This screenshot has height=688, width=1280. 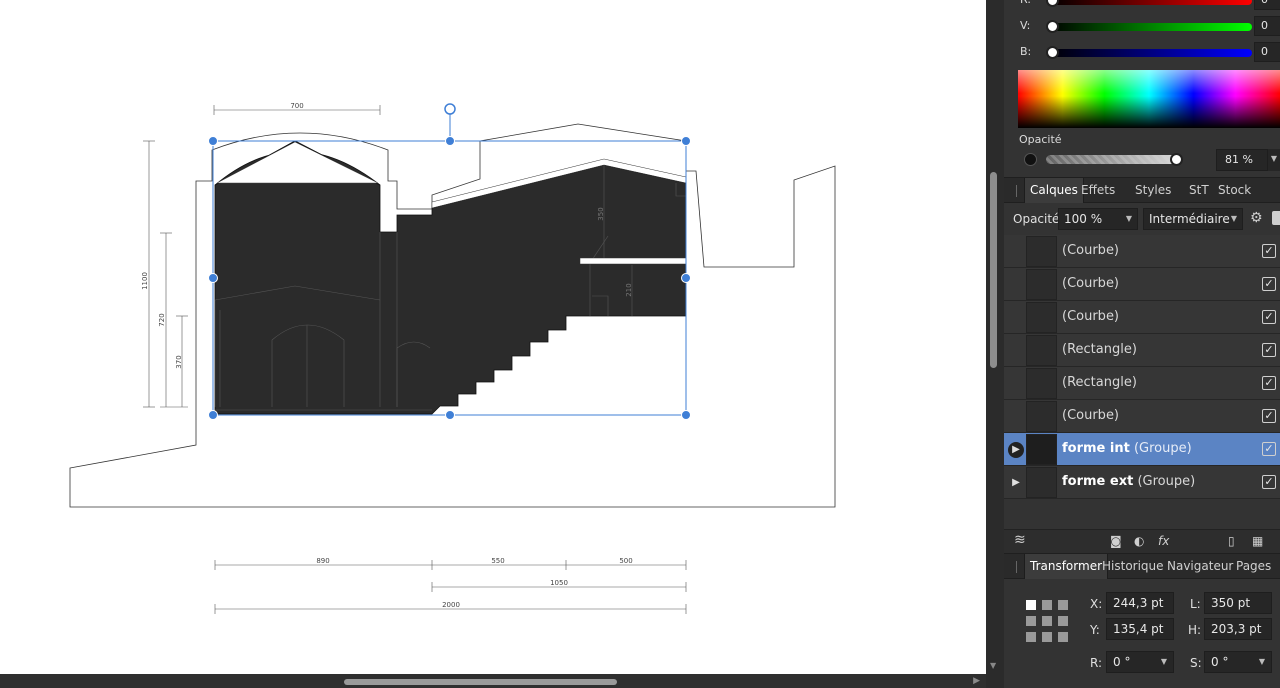 What do you see at coordinates (145, 281) in the screenshot?
I see `dim-1100-label: 1100` at bounding box center [145, 281].